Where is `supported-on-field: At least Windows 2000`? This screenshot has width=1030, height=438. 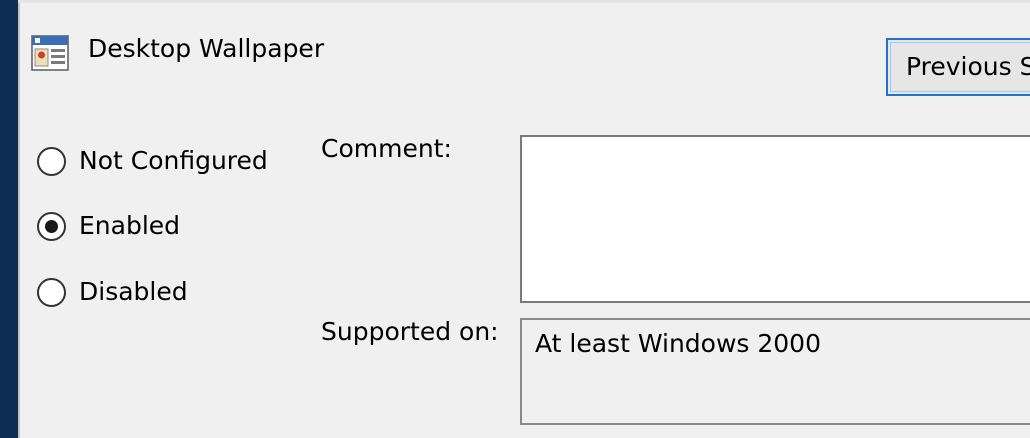 supported-on-field: At least Windows 2000 is located at coordinates (775, 371).